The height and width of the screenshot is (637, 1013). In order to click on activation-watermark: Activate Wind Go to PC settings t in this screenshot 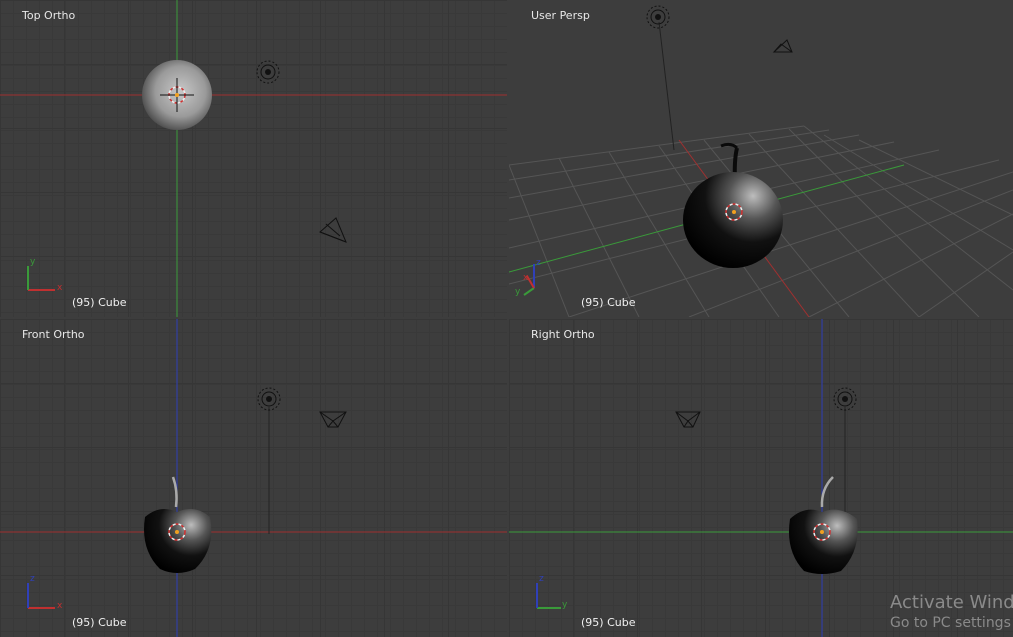, I will do `click(951, 611)`.